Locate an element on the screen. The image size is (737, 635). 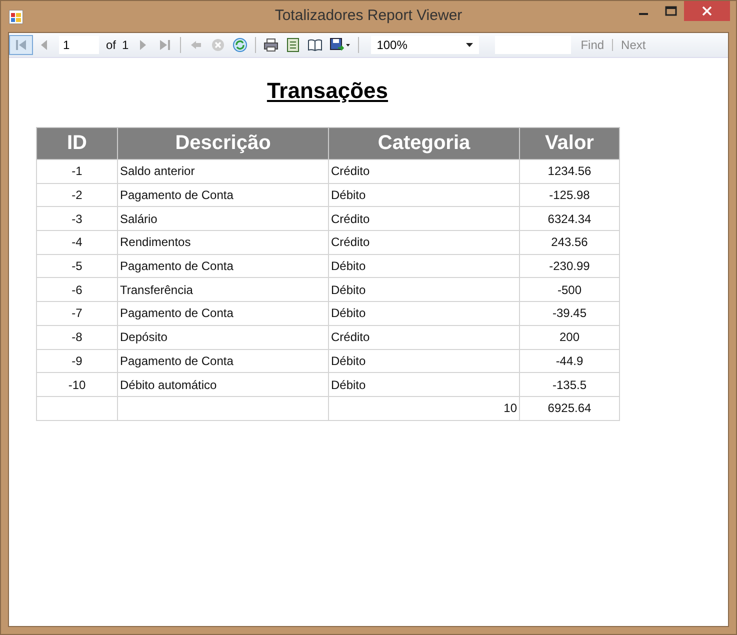
column-header: Valor is located at coordinates (570, 144).